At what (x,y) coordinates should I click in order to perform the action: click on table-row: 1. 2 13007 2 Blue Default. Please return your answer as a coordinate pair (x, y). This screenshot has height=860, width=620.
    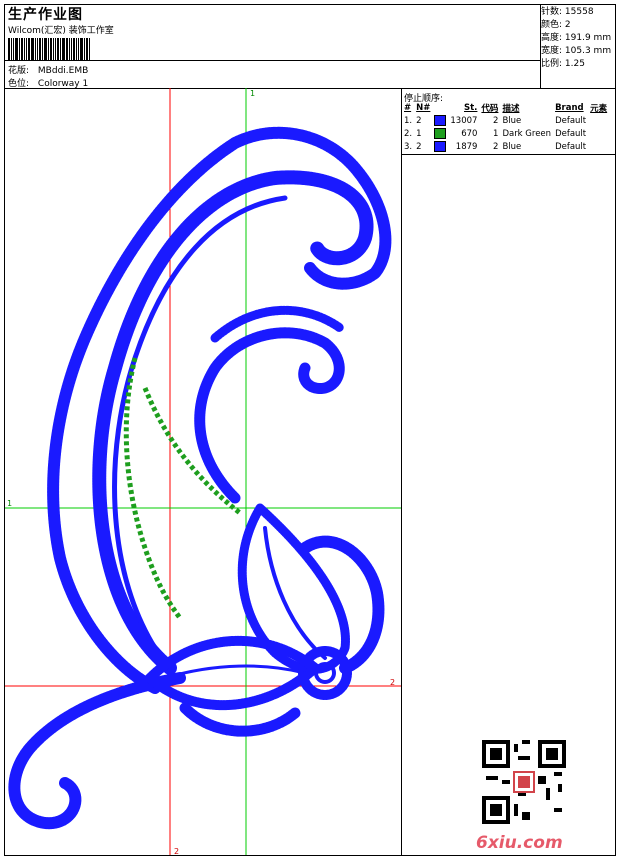
    Looking at the image, I should click on (495, 120).